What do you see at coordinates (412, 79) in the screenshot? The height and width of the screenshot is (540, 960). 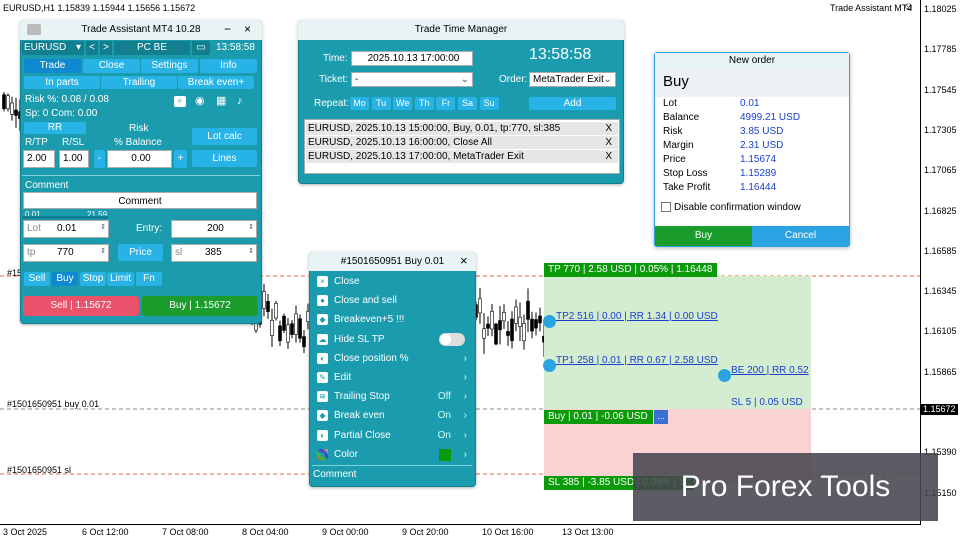 I see `ticket-select: - ⌄` at bounding box center [412, 79].